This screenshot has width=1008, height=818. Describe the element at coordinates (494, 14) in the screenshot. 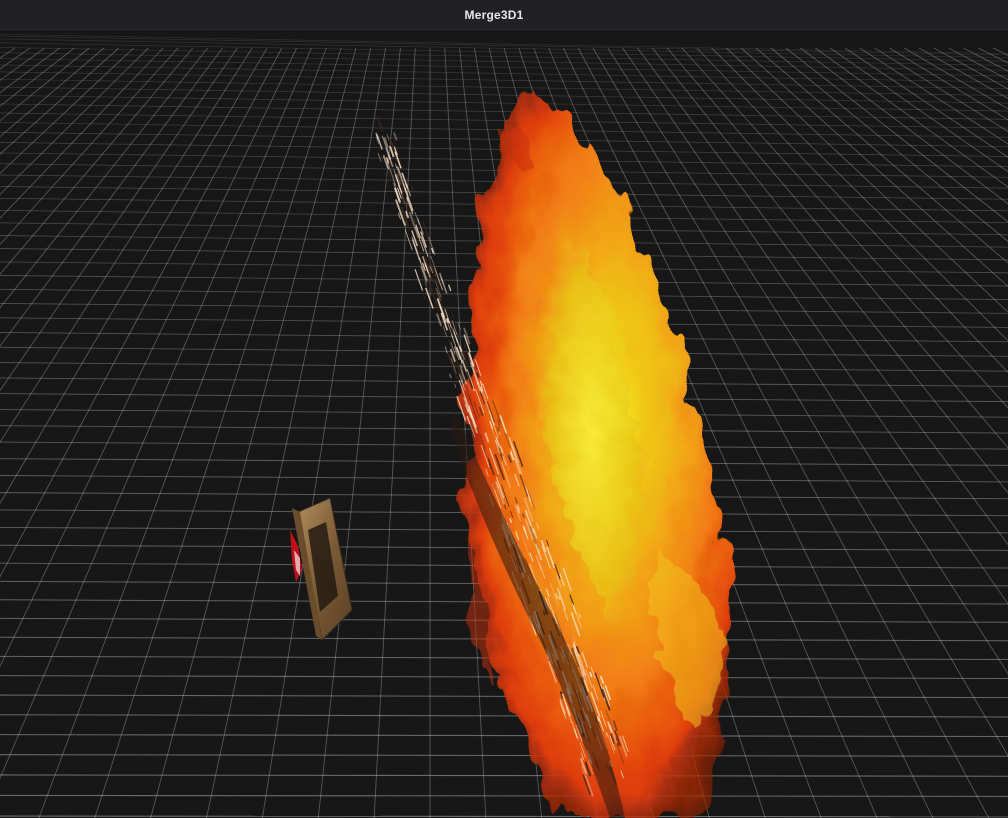

I see `viewer-title: Merge3D1` at that location.